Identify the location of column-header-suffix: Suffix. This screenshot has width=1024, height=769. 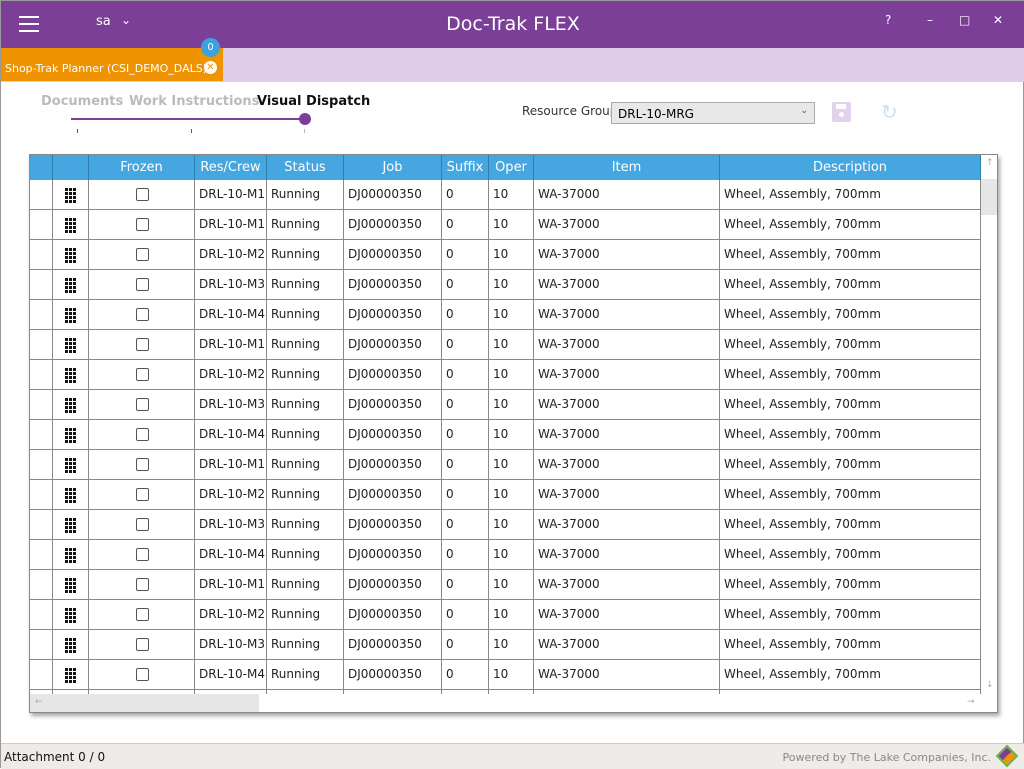
(465, 167).